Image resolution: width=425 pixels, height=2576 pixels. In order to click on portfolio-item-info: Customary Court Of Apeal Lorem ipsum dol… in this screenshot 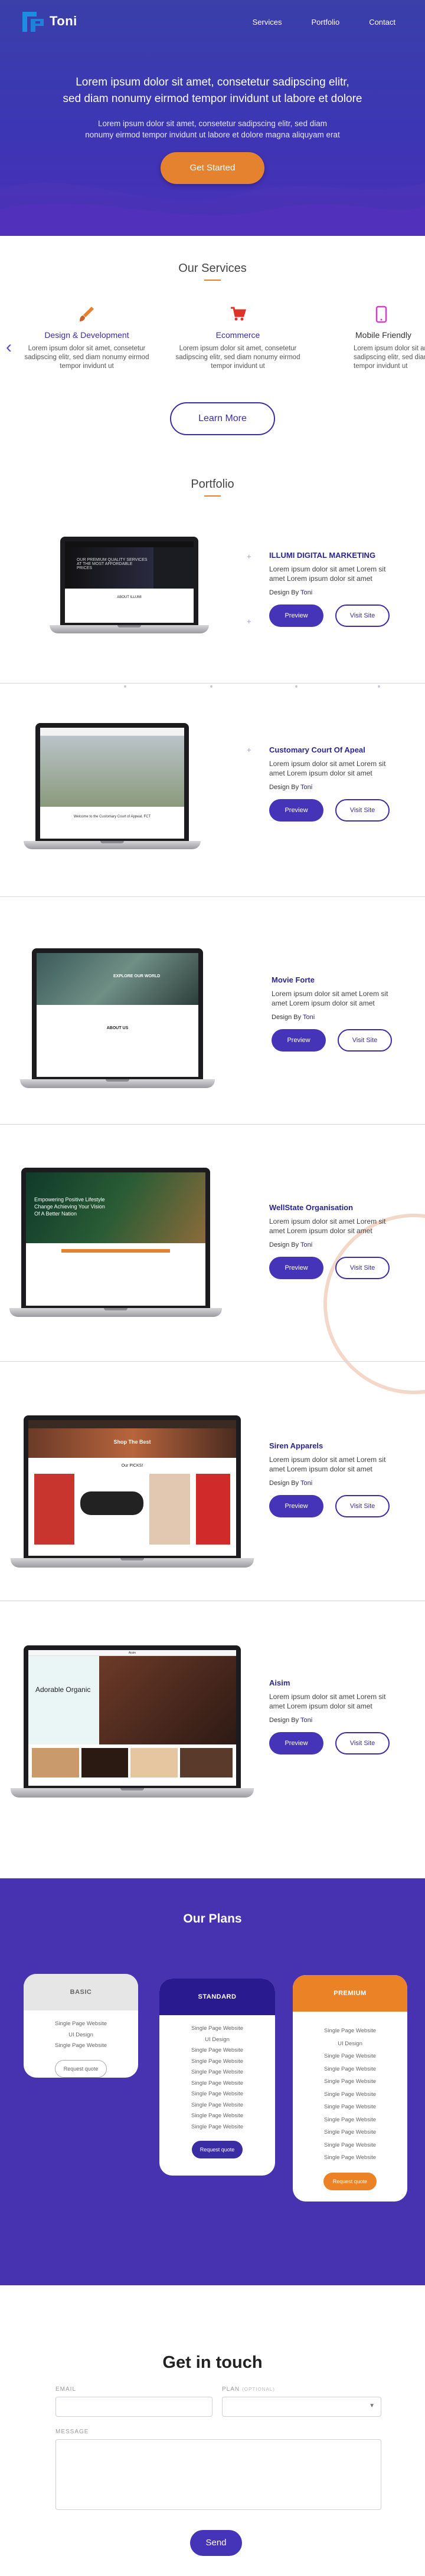, I will do `click(331, 783)`.